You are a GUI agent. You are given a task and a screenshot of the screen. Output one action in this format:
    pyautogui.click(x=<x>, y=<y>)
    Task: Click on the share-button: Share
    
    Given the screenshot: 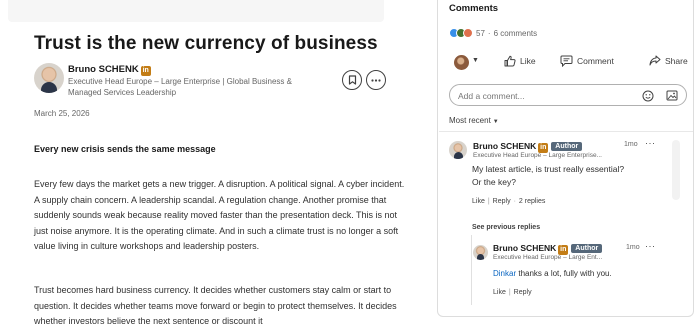 What is the action you would take?
    pyautogui.click(x=668, y=60)
    